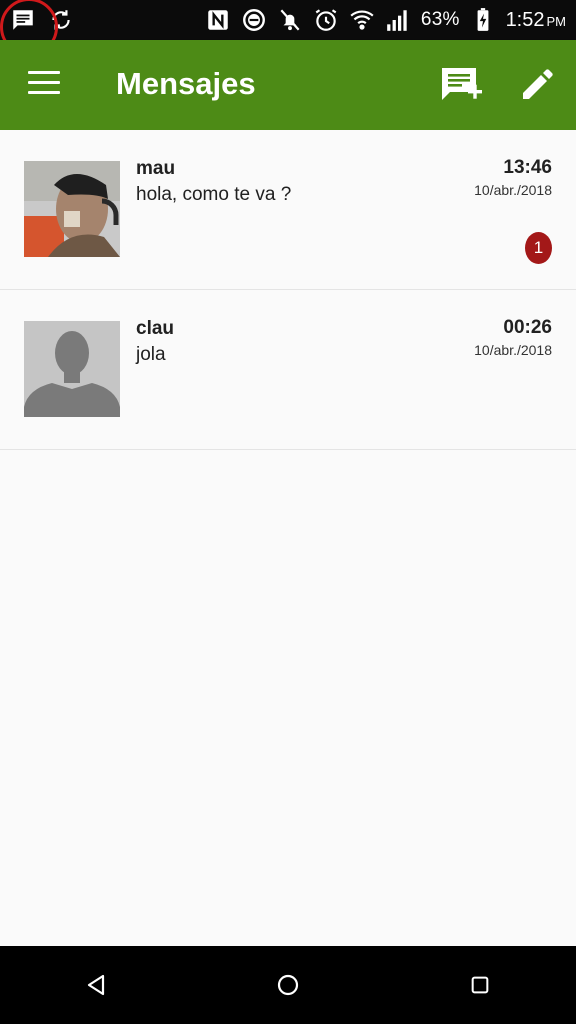  What do you see at coordinates (527, 327) in the screenshot?
I see `message-time: 00:26` at bounding box center [527, 327].